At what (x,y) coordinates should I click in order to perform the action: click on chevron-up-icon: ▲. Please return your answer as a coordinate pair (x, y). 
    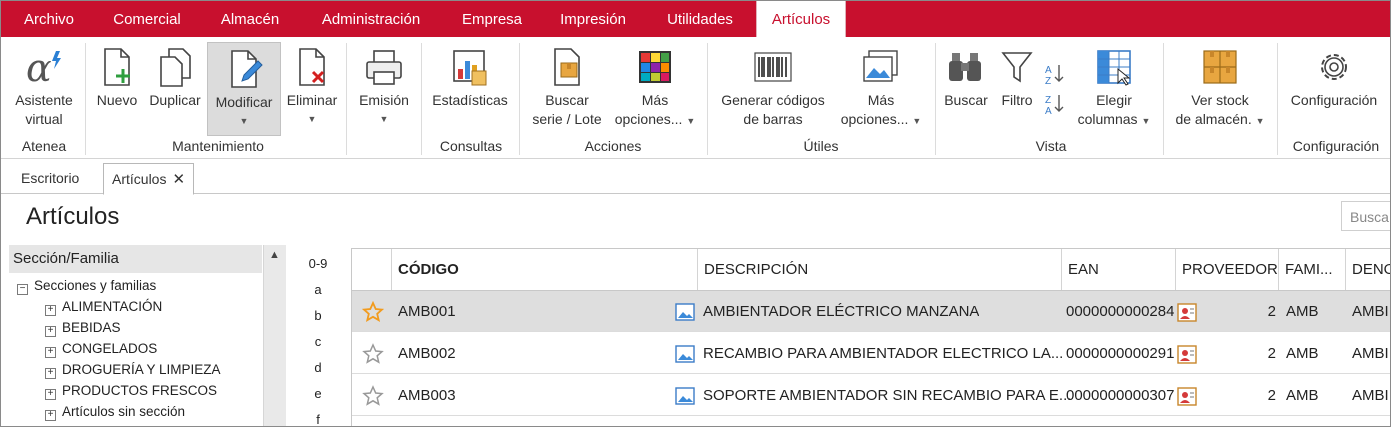
    Looking at the image, I should click on (274, 255).